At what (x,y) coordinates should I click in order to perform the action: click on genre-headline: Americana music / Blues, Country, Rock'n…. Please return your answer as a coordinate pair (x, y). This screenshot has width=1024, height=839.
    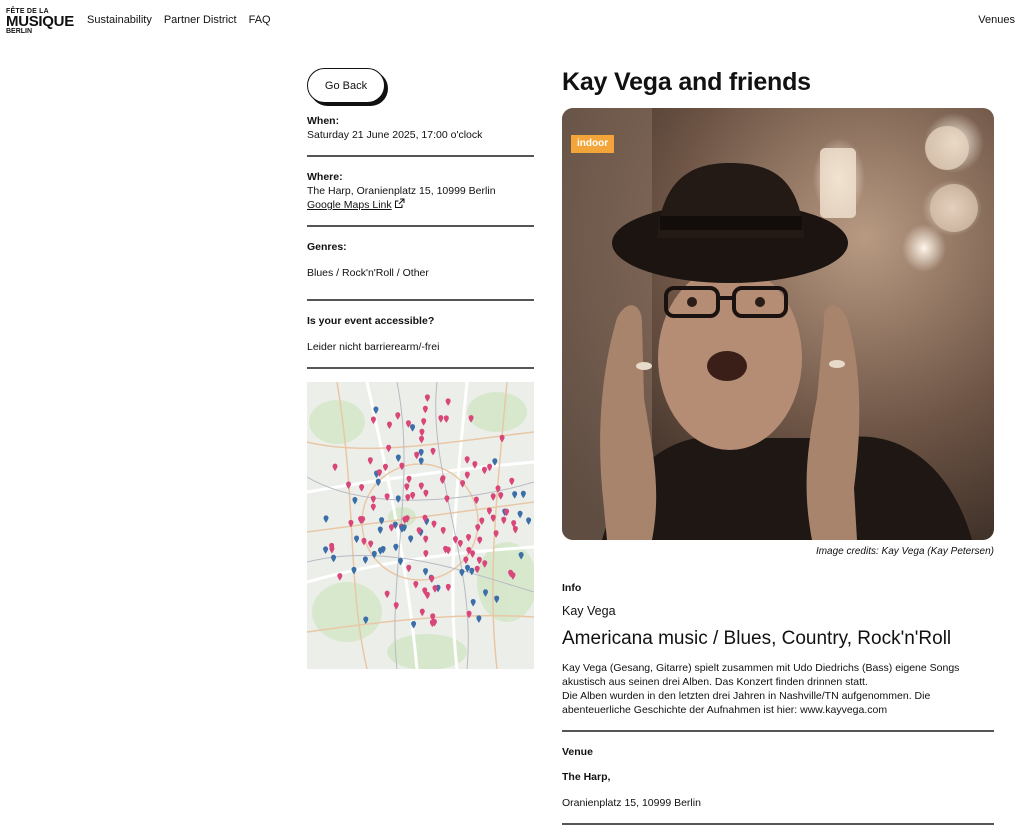
    Looking at the image, I should click on (757, 638).